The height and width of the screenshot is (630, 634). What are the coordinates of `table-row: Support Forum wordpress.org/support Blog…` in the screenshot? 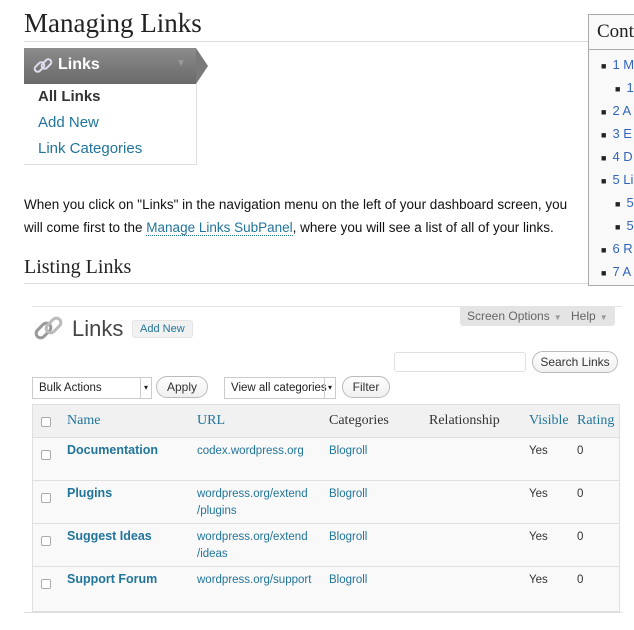 It's located at (326, 588).